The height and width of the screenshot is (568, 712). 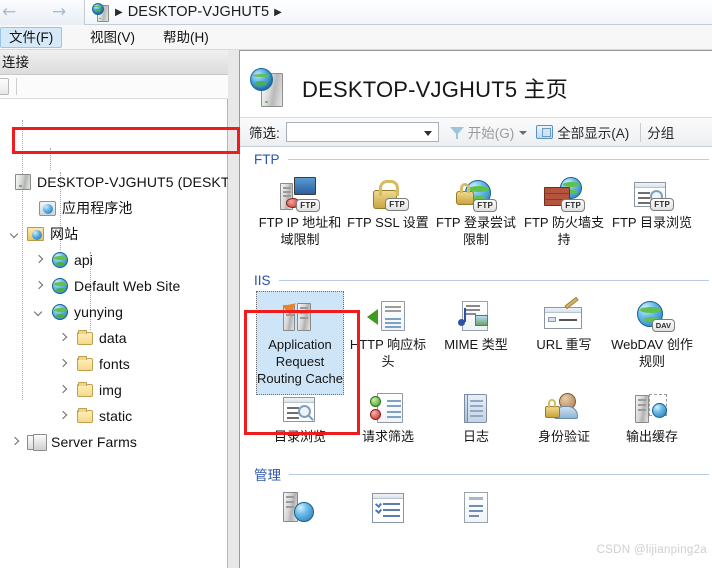 What do you see at coordinates (198, 12) in the screenshot?
I see `breadcrumb-host: DESKTOP-VJGHUT5` at bounding box center [198, 12].